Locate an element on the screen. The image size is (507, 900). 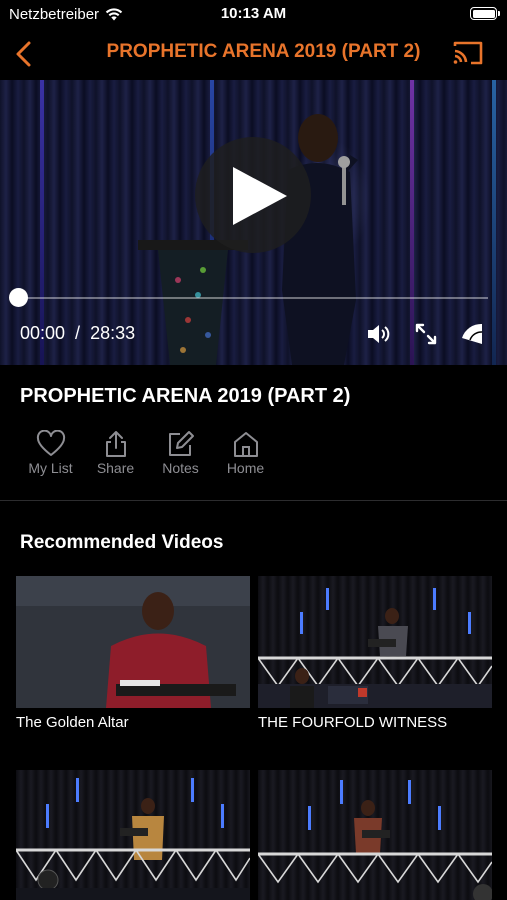
share-label: Share is located at coordinates (115, 468).